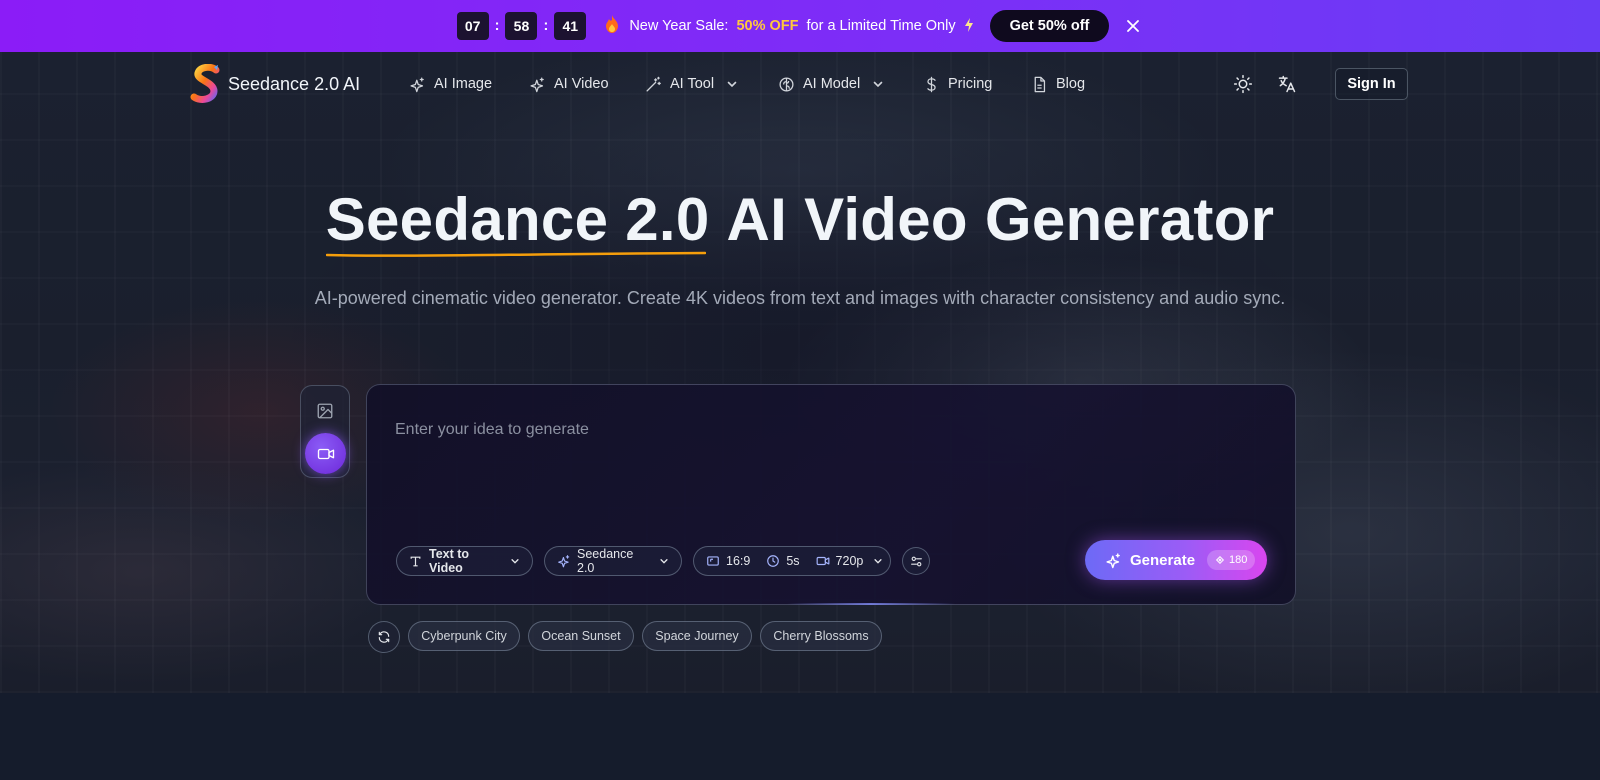  What do you see at coordinates (464, 636) in the screenshot?
I see `suggestion-chip: Cyberpunk City` at bounding box center [464, 636].